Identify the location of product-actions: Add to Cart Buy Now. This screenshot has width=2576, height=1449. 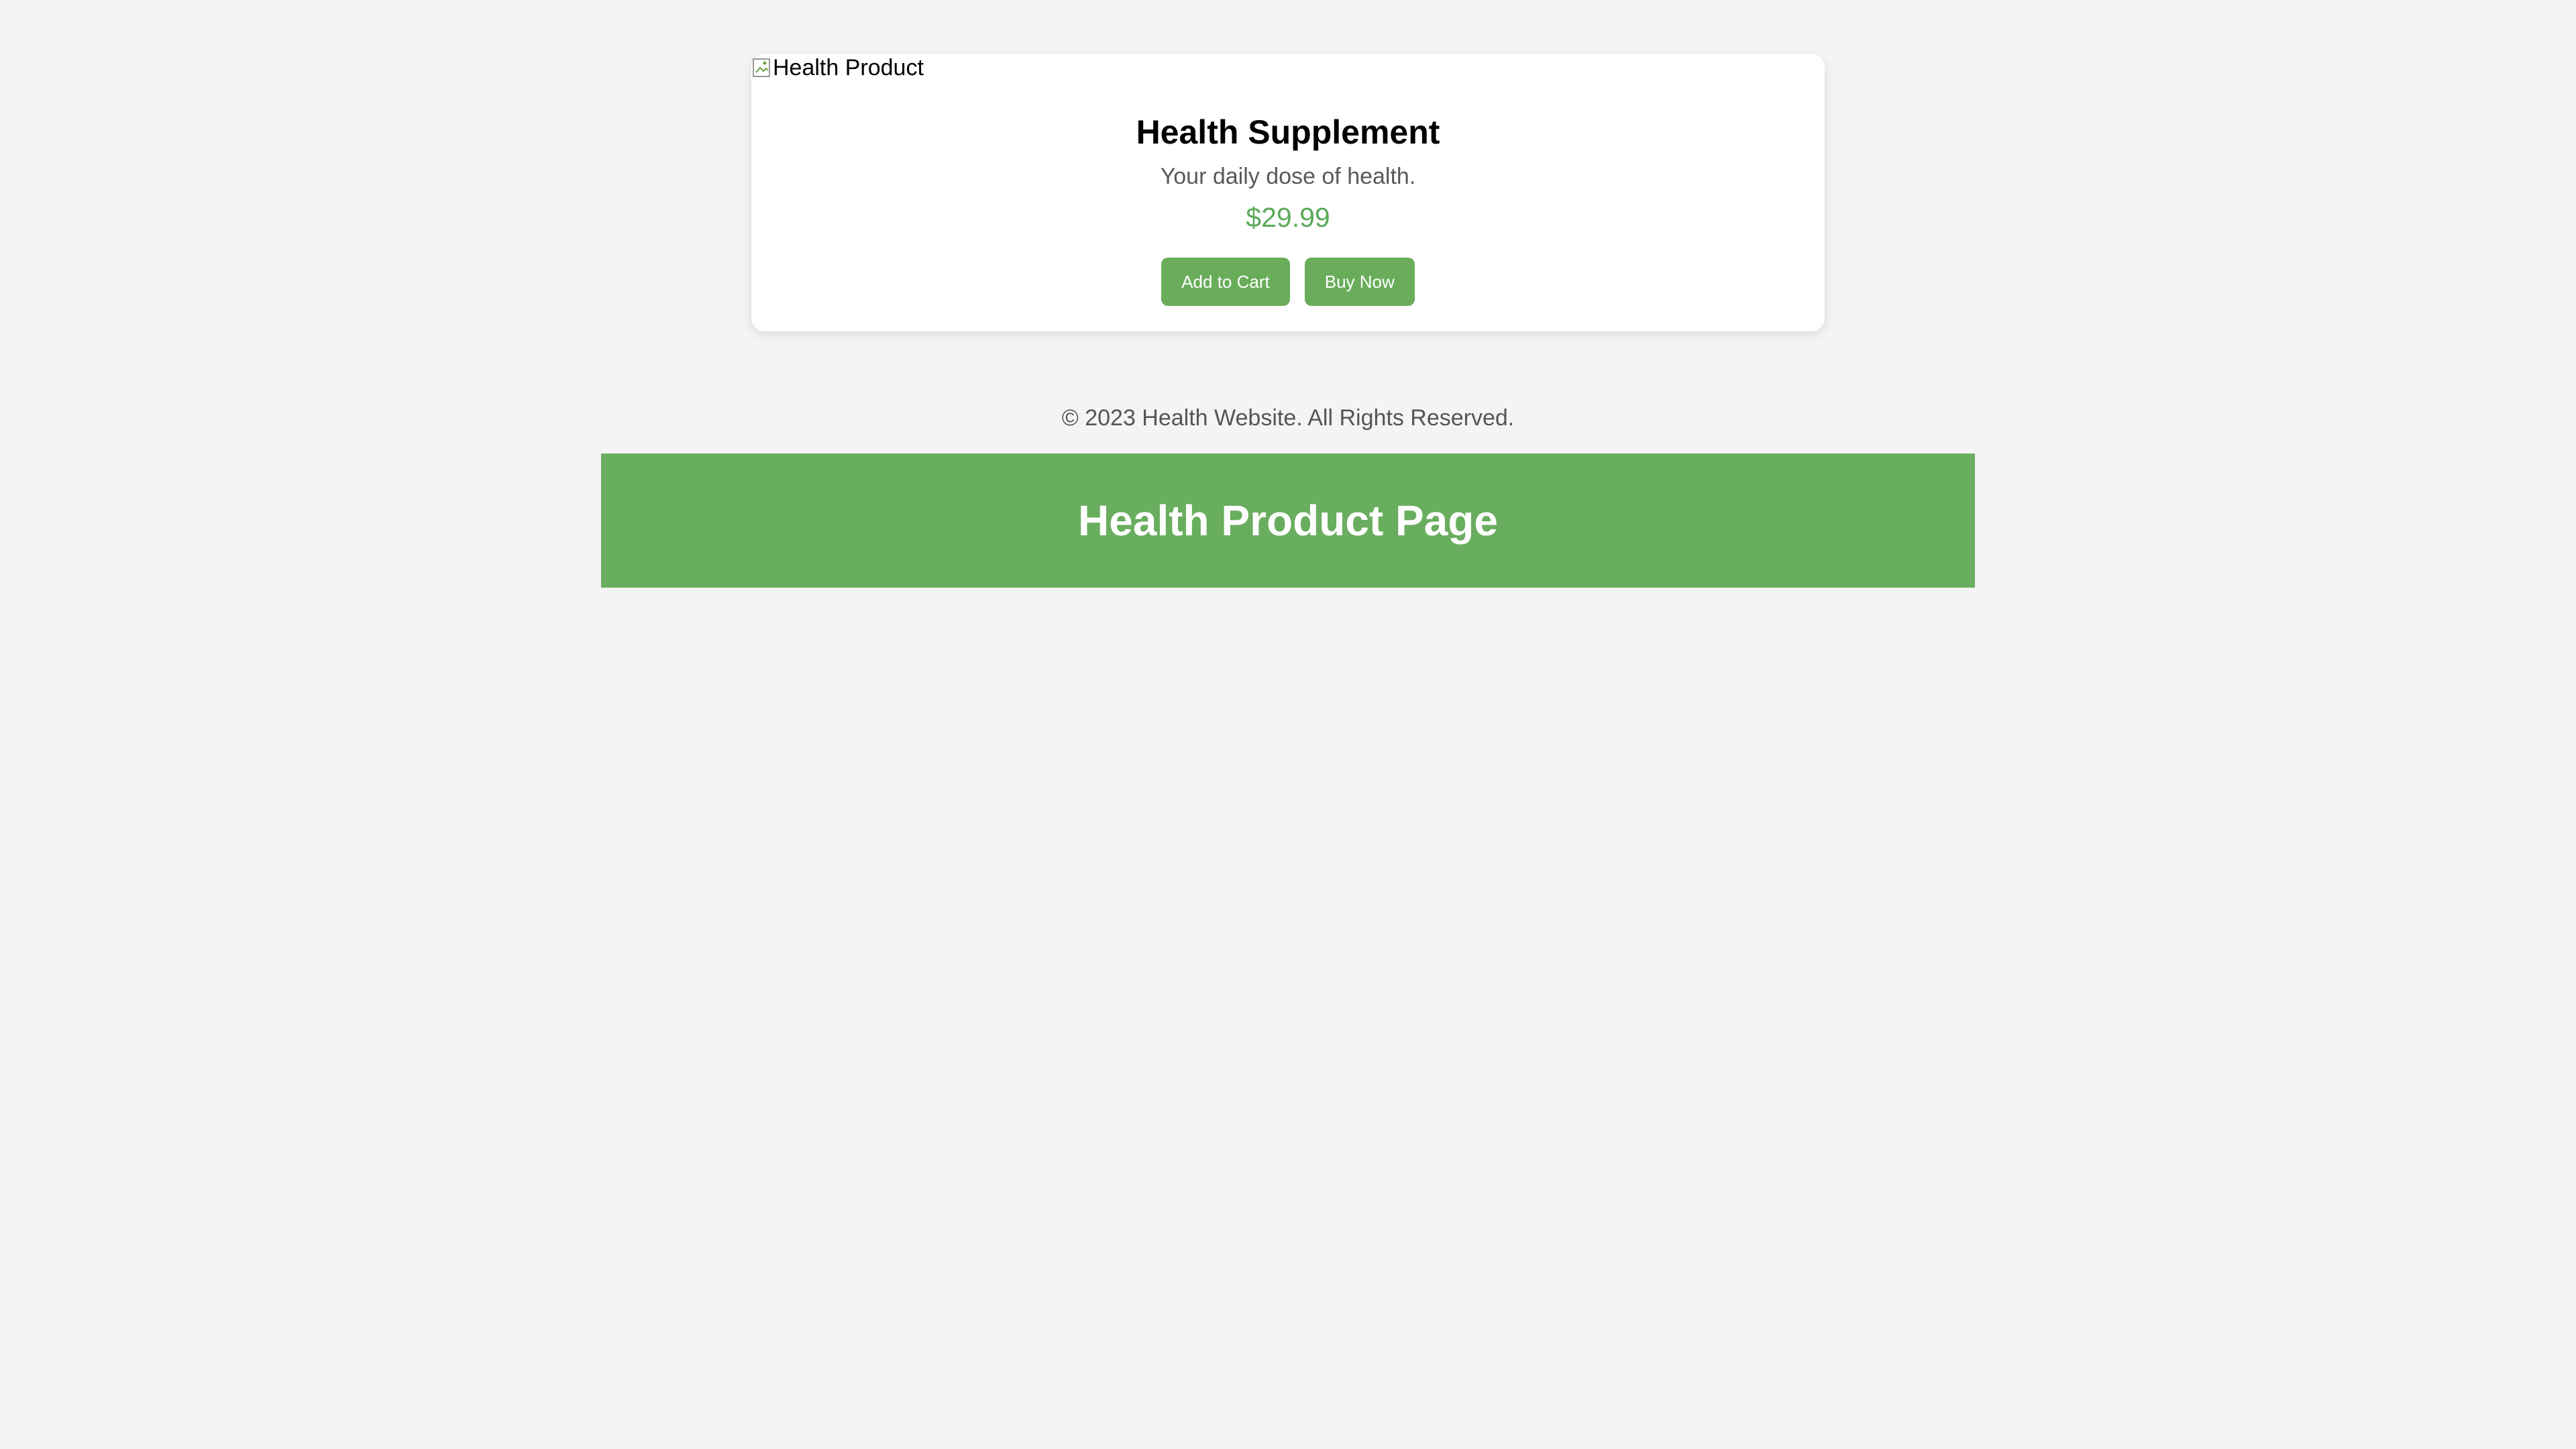
(1288, 282).